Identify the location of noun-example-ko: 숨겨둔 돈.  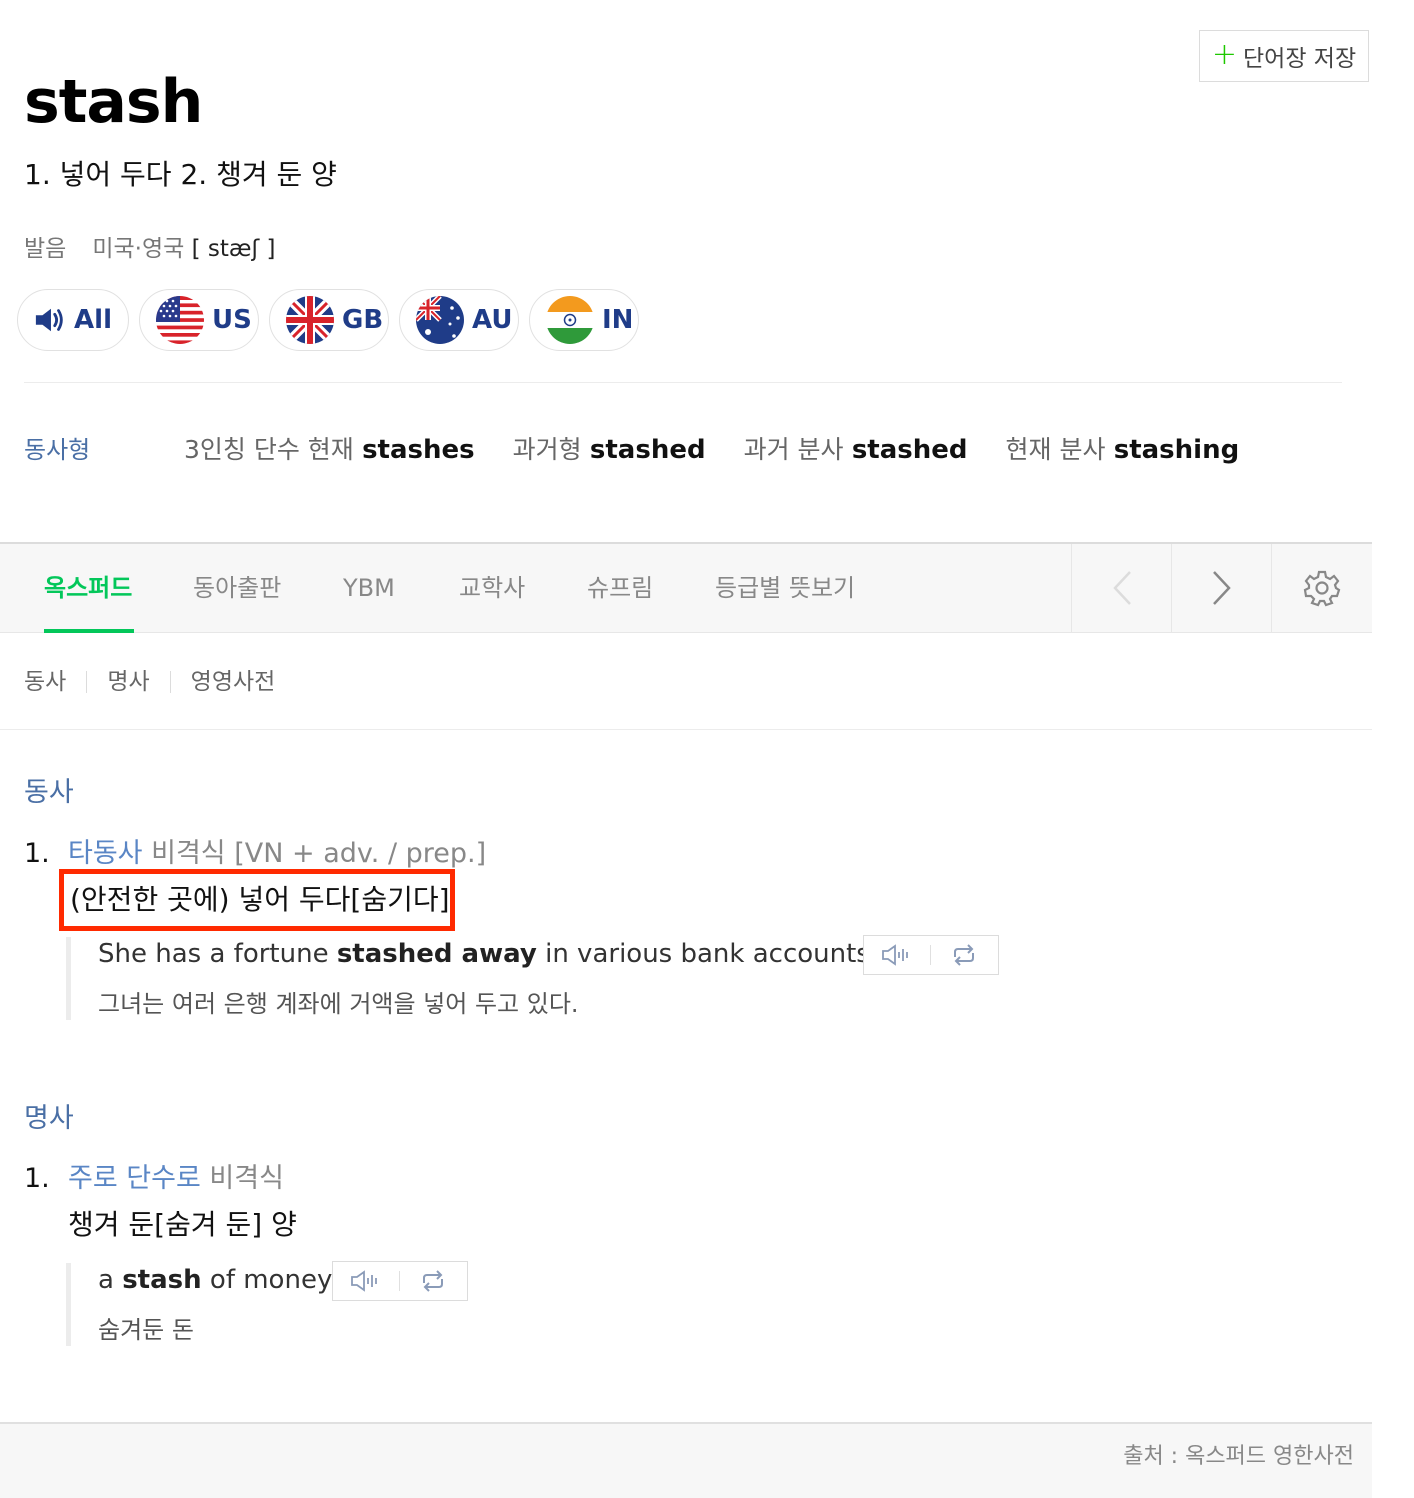
(146, 1330).